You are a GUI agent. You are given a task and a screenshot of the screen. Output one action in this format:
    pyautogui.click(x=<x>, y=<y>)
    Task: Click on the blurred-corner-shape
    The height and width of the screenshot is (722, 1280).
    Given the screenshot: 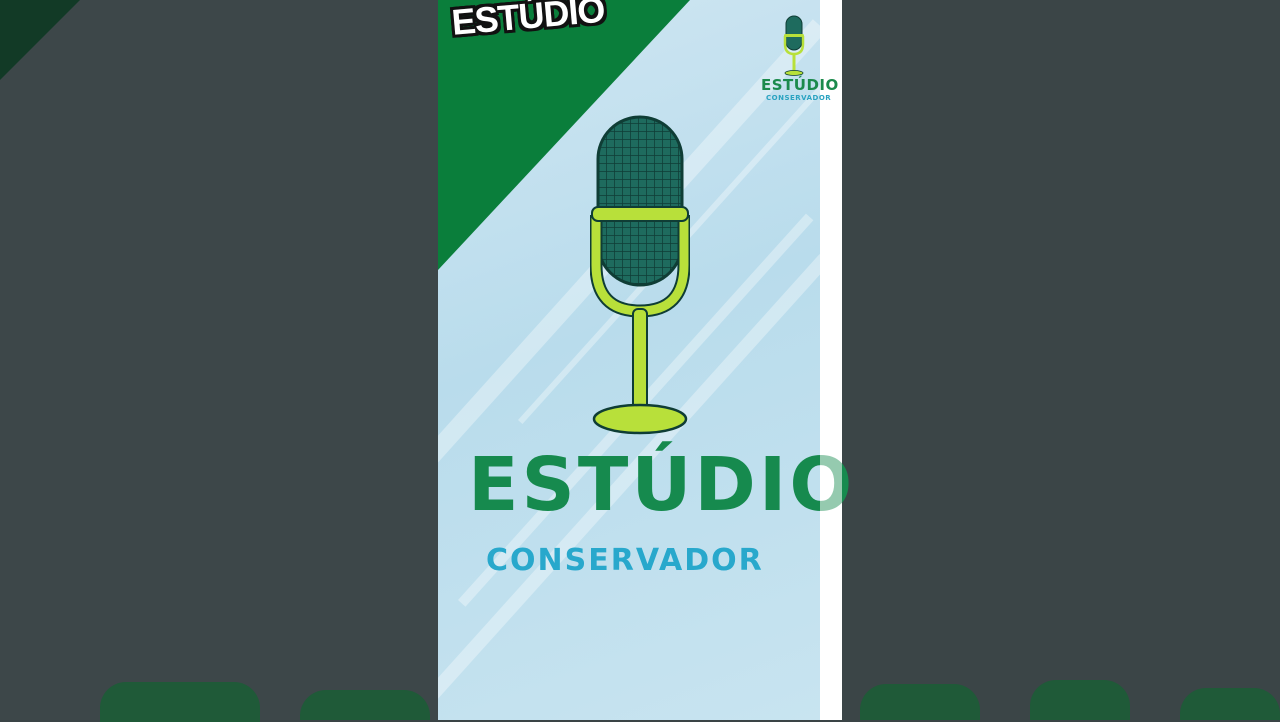 What is the action you would take?
    pyautogui.click(x=40, y=40)
    